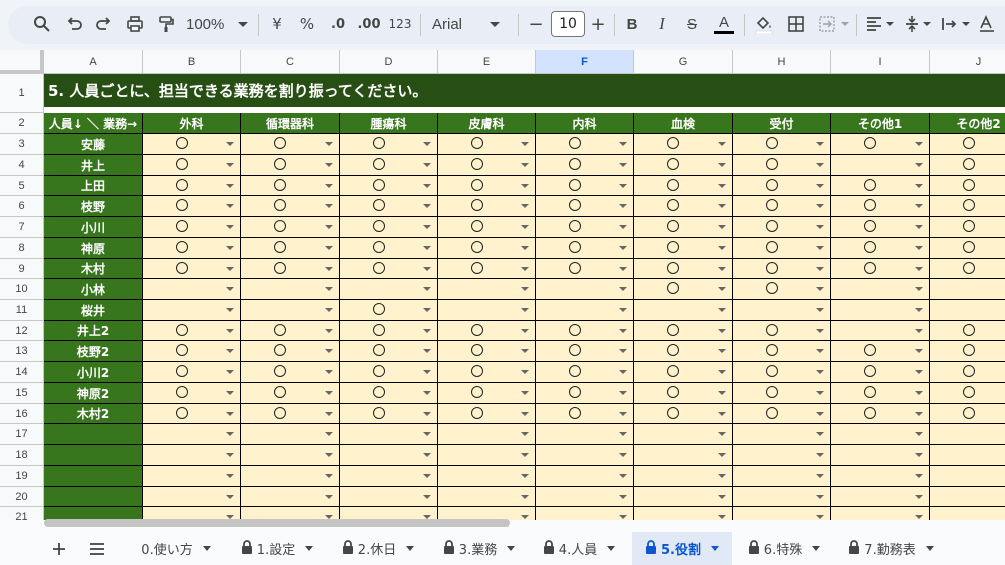  I want to click on row-header-5: 5, so click(22, 186).